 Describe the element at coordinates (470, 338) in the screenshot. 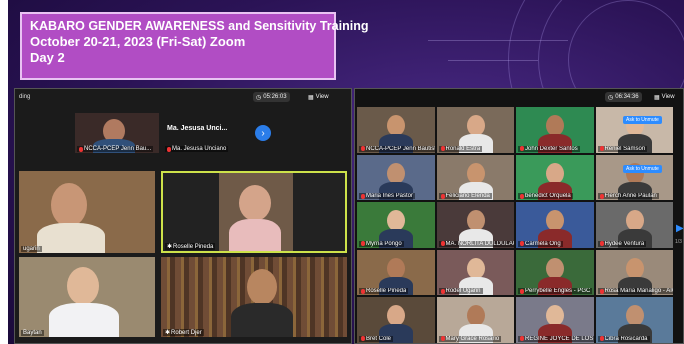

I see `participant-name: Mary Grace Rosario` at that location.